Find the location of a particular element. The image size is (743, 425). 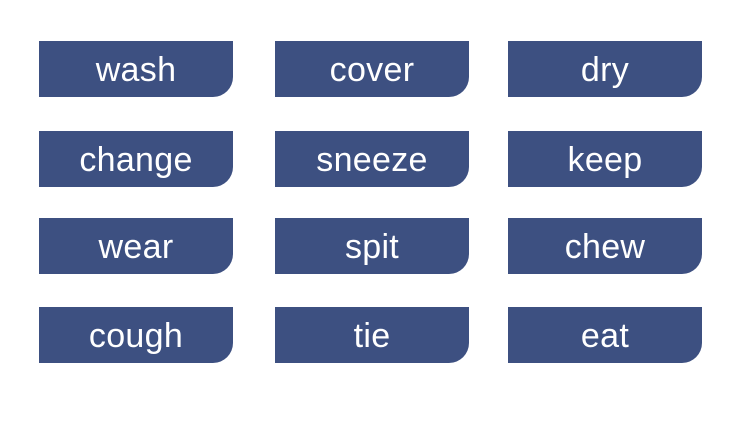

word-card-wash: wash is located at coordinates (136, 69).